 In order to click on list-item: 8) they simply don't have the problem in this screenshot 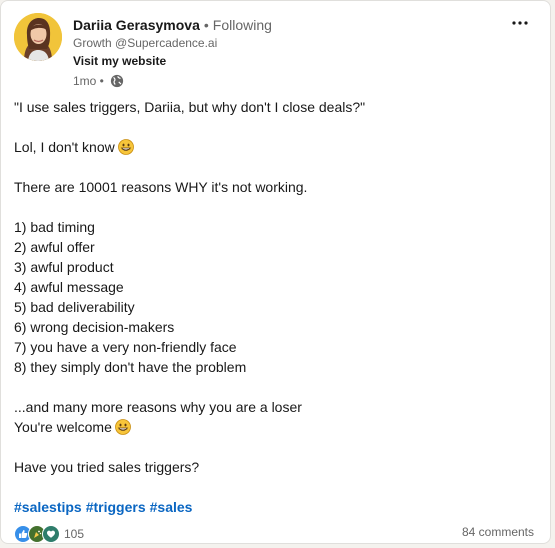, I will do `click(130, 367)`.